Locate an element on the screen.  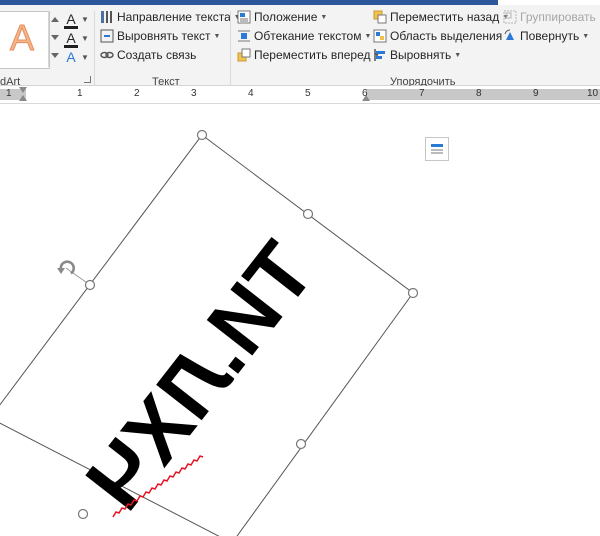
ruler-number: 10 is located at coordinates (593, 93).